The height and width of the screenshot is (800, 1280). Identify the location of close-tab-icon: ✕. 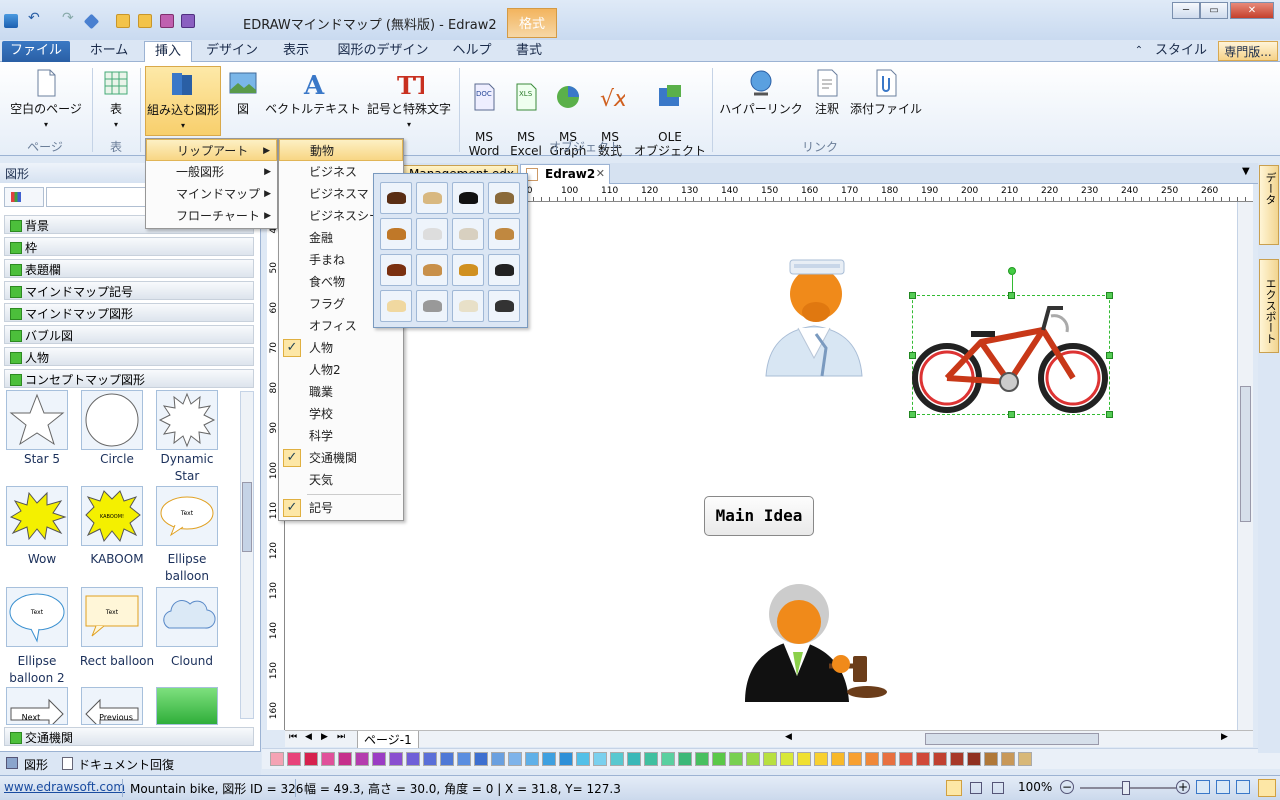
(600, 173).